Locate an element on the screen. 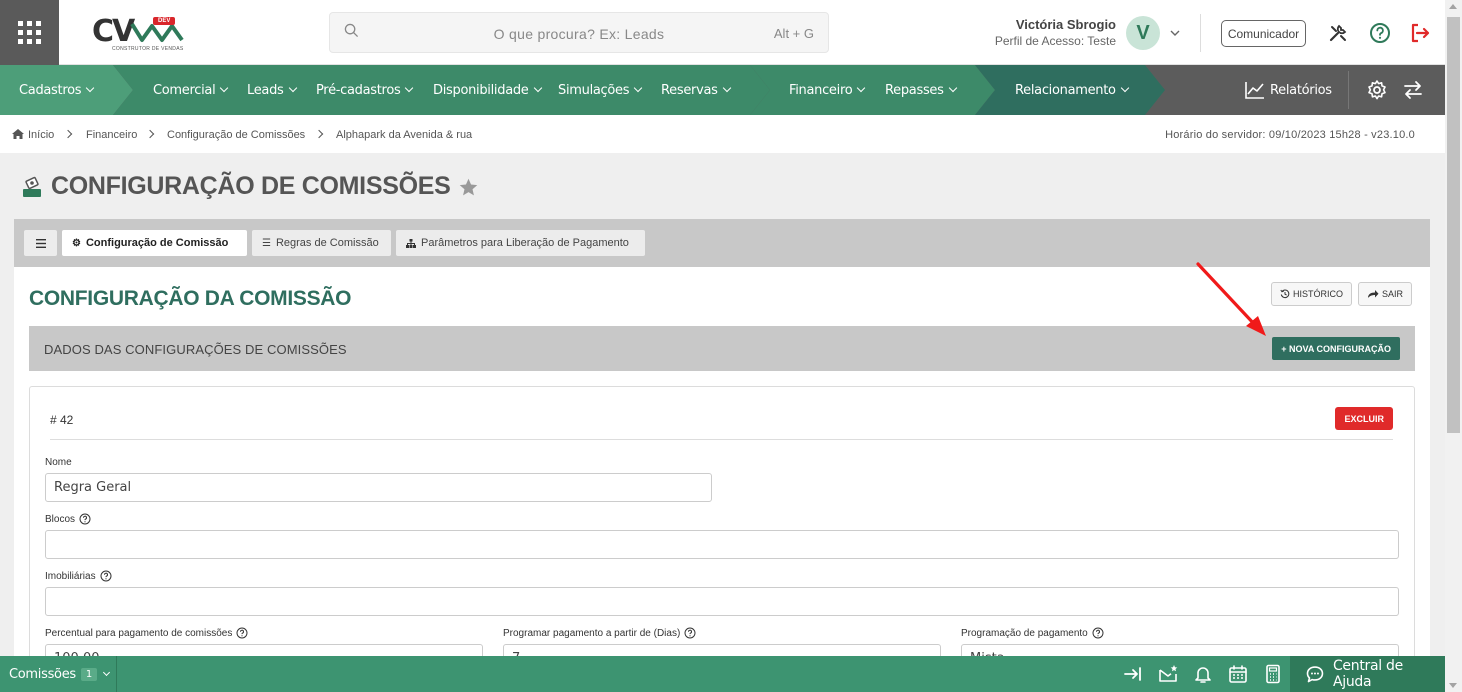 Image resolution: width=1462 pixels, height=692 pixels. name-label: Nome is located at coordinates (58, 462).